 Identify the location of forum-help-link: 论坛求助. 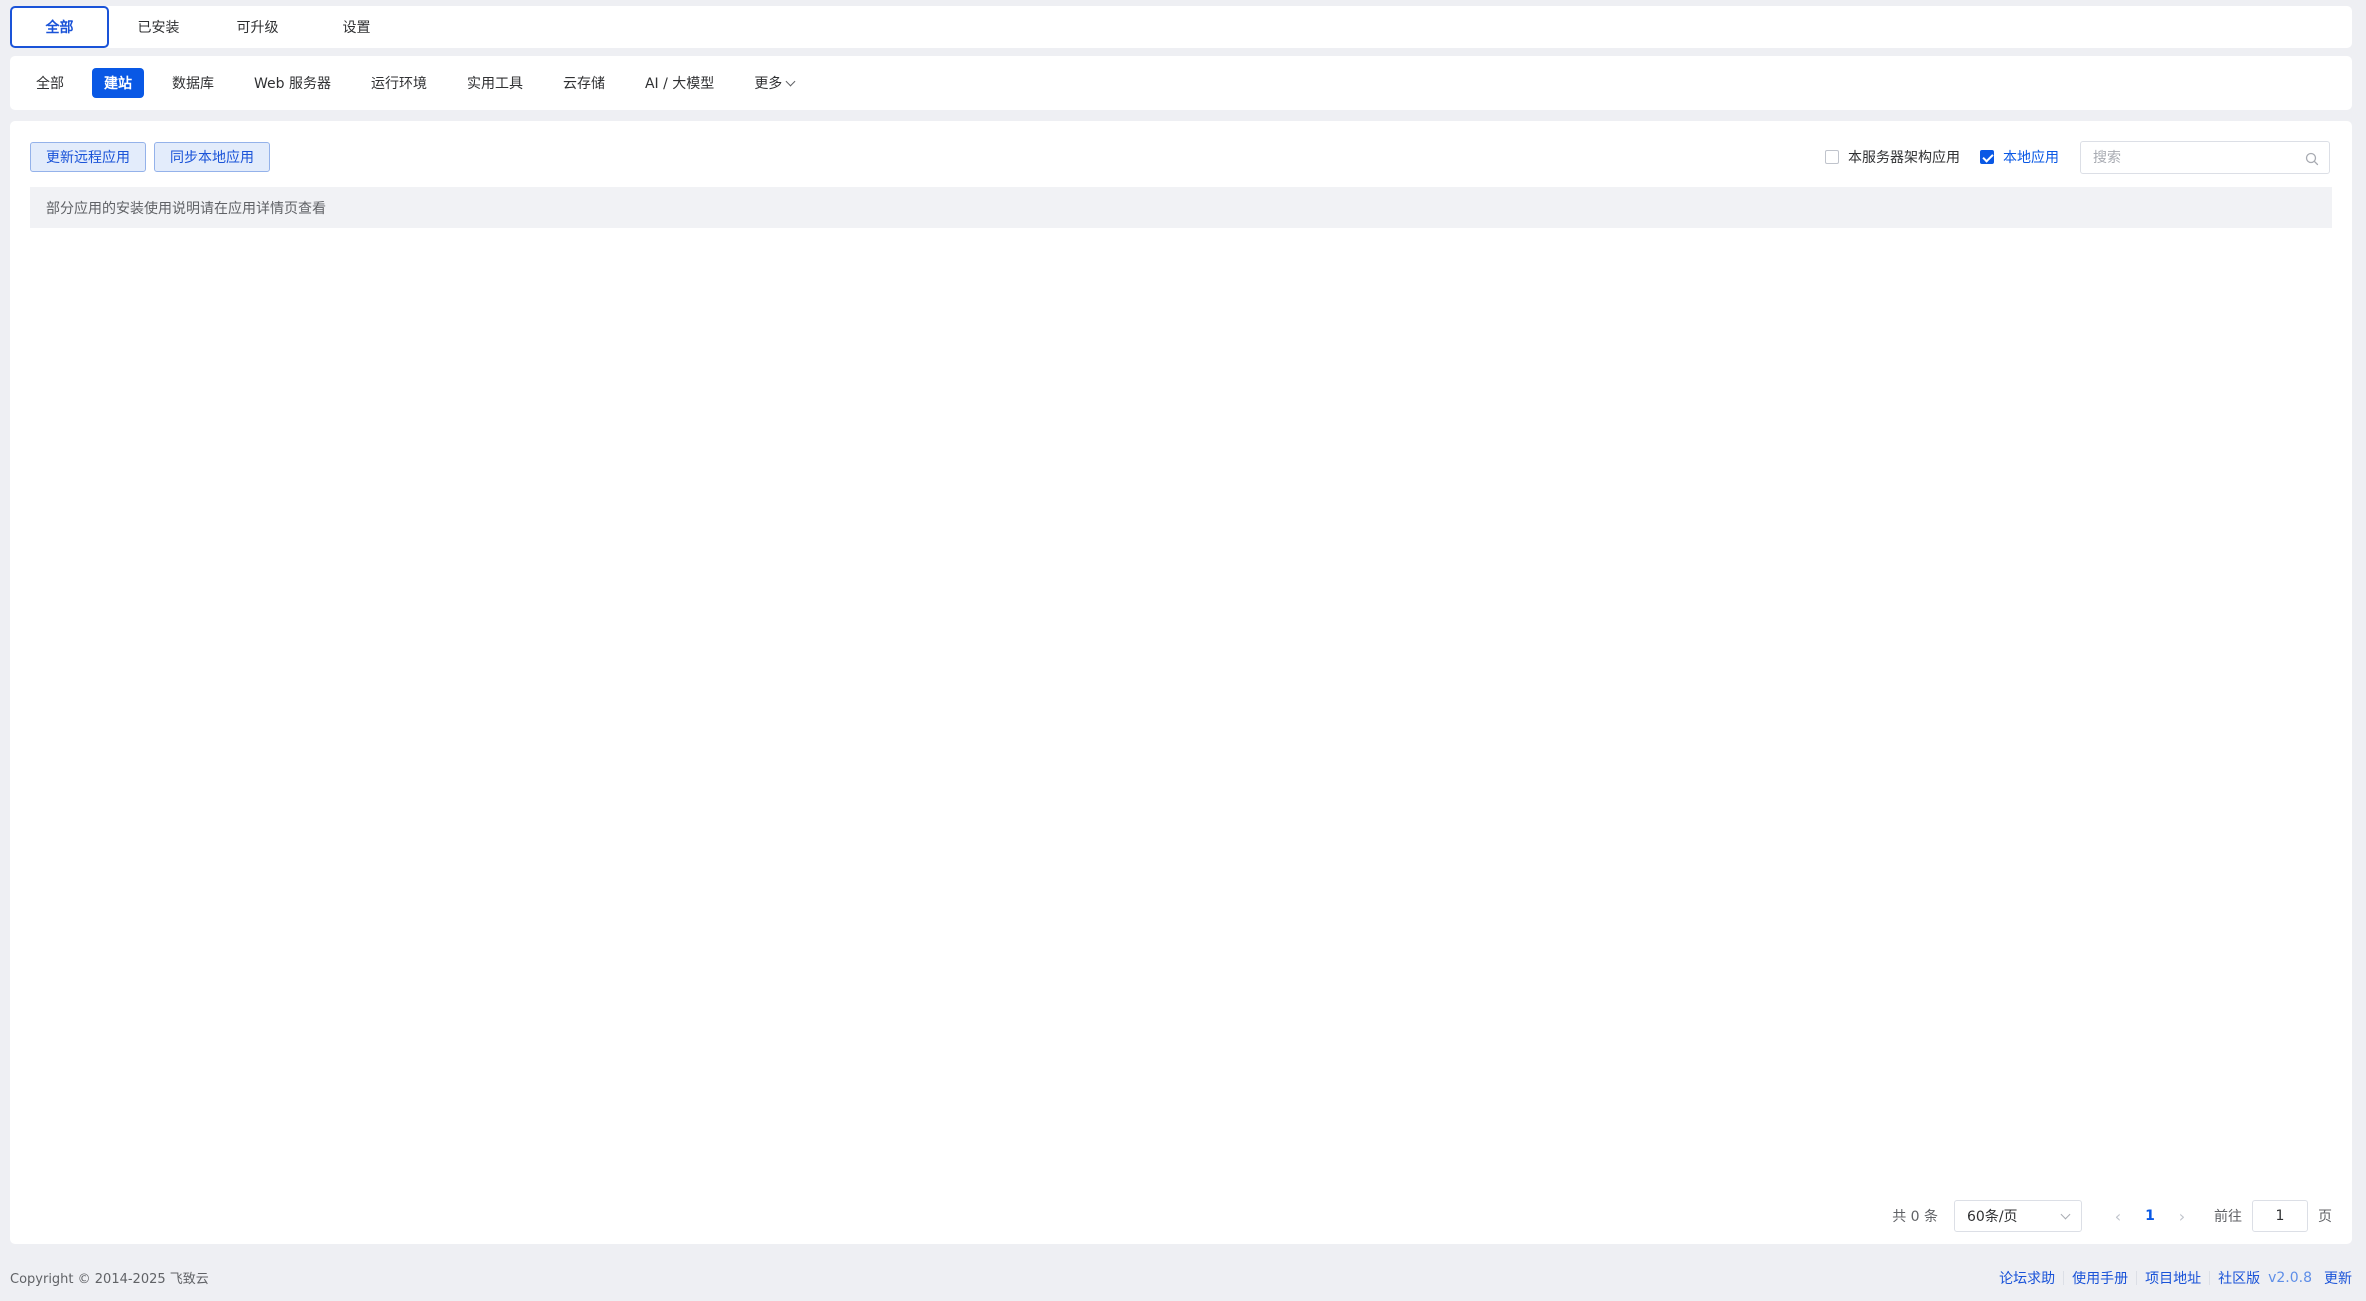
(2027, 1278).